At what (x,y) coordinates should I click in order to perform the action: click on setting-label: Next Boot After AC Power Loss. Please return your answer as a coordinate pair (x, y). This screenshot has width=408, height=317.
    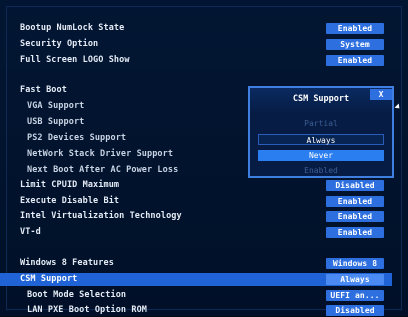
    Looking at the image, I should click on (103, 170).